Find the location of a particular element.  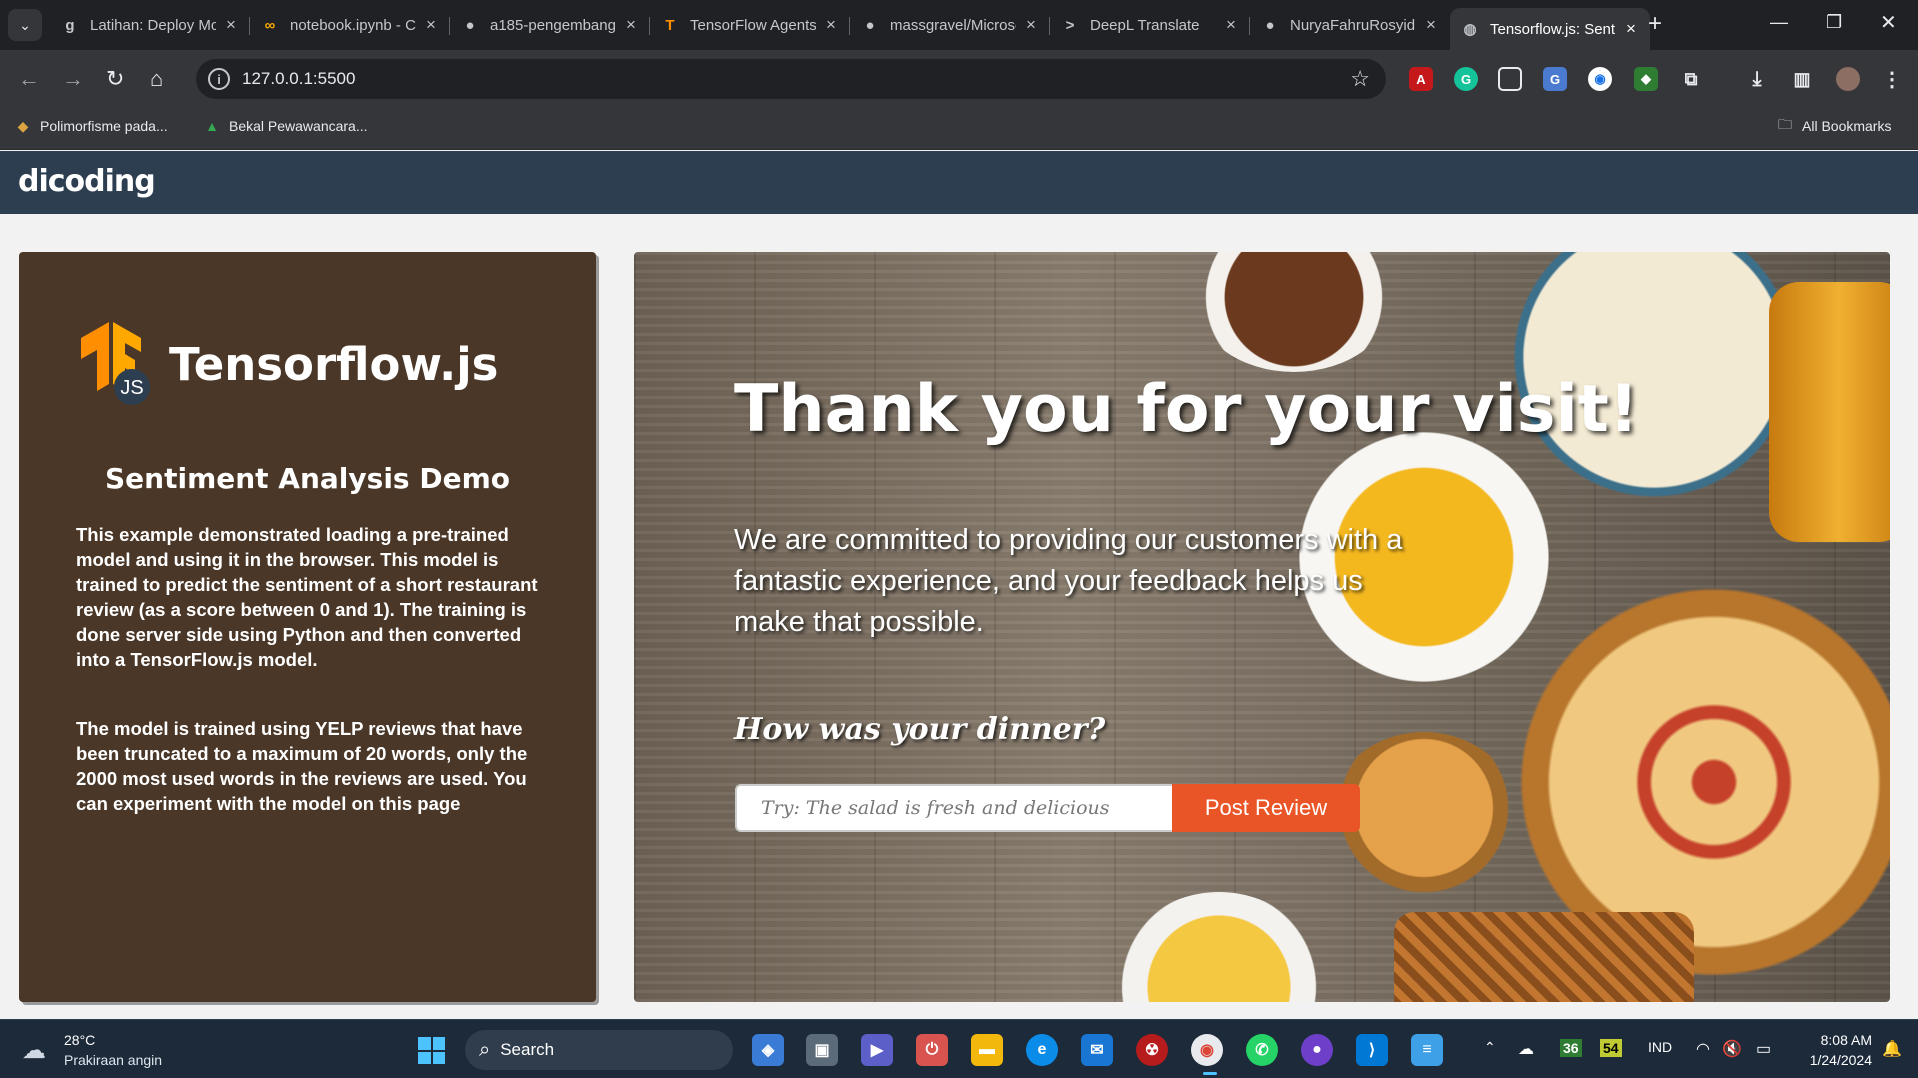

tab-nuryafahru: ● NuryaFahruRosyid × is located at coordinates (1350, 25).